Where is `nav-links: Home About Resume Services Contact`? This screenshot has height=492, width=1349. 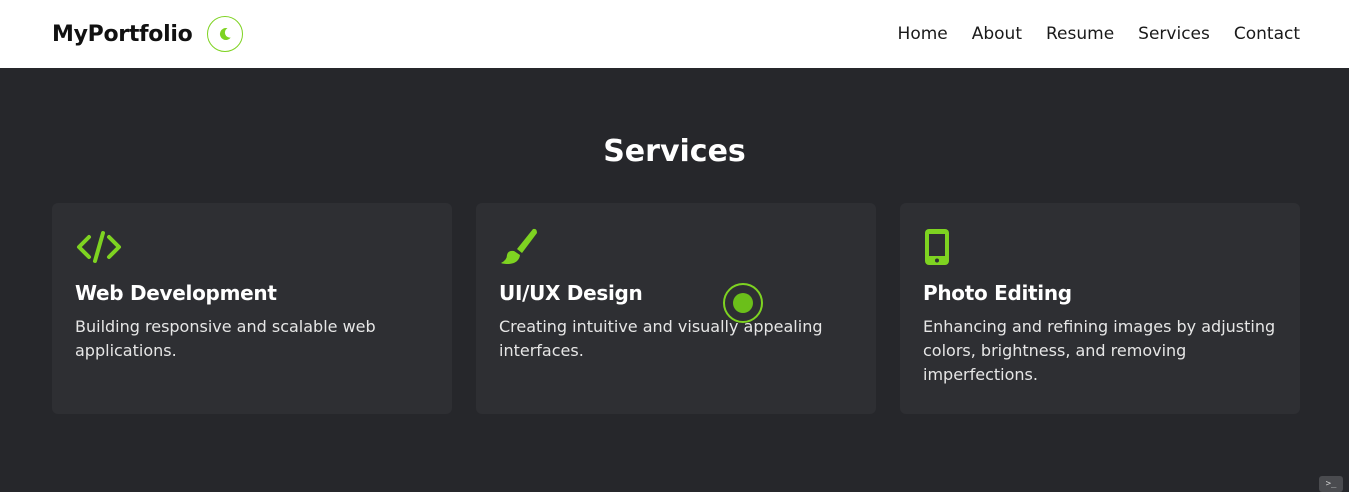
nav-links: Home About Resume Services Contact is located at coordinates (1099, 34).